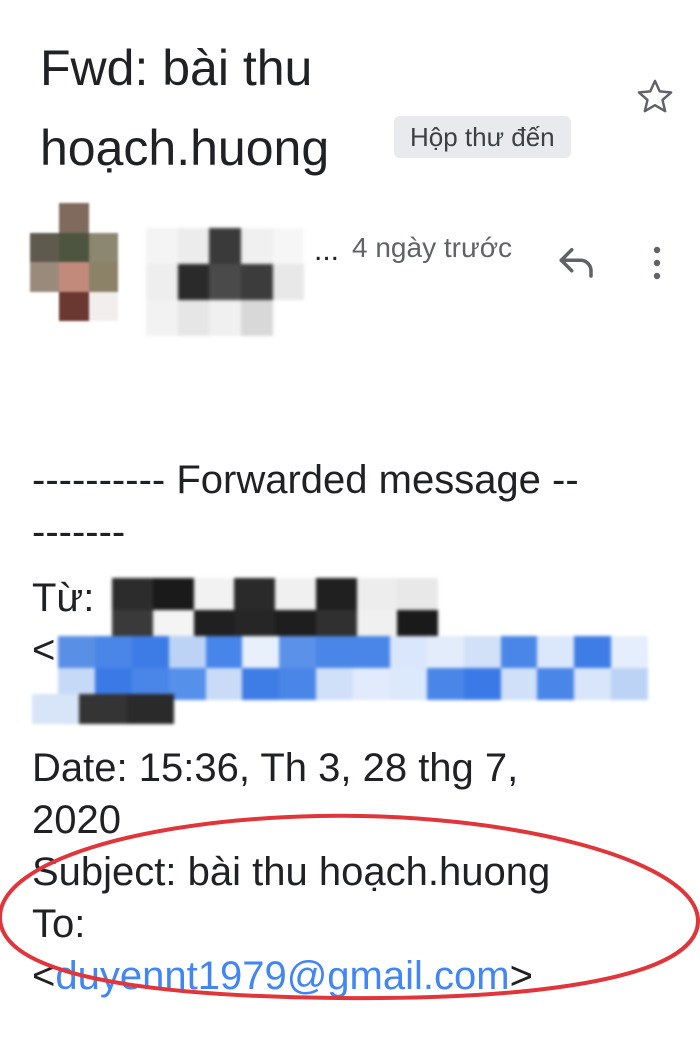 The width and height of the screenshot is (700, 1048). Describe the element at coordinates (44, 650) in the screenshot. I see `from-open-bracket: <` at that location.